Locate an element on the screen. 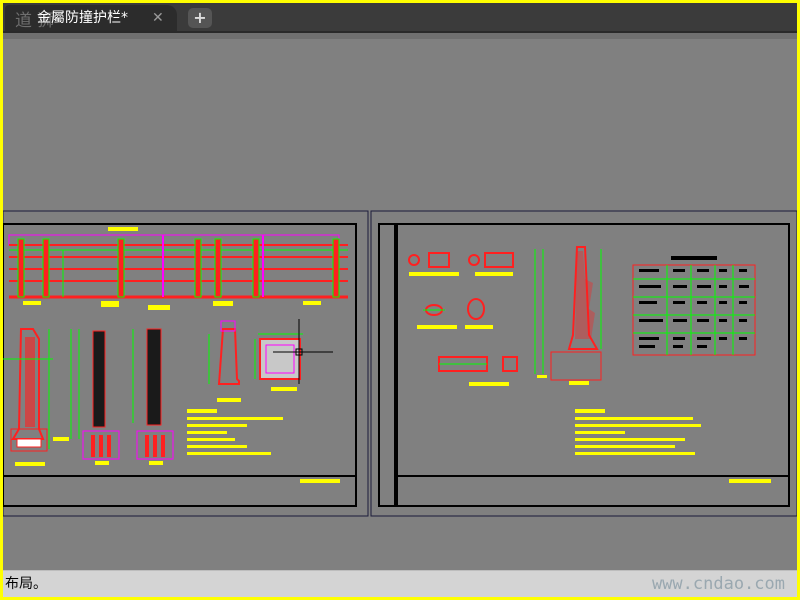 The width and height of the screenshot is (800, 600). parts-table is located at coordinates (694, 306).